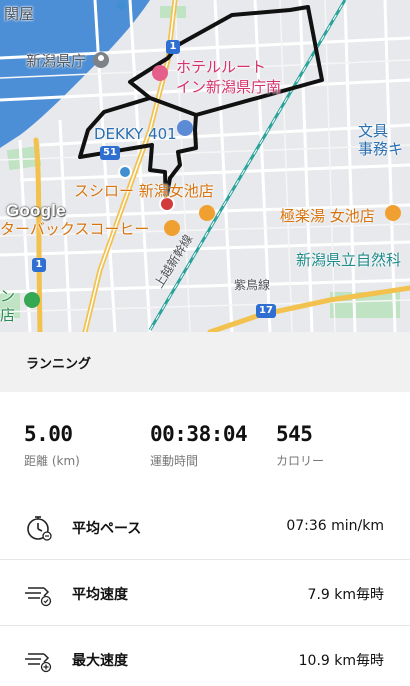 This screenshot has width=410, height=686. What do you see at coordinates (294, 434) in the screenshot?
I see `stat-calories-value: 545` at bounding box center [294, 434].